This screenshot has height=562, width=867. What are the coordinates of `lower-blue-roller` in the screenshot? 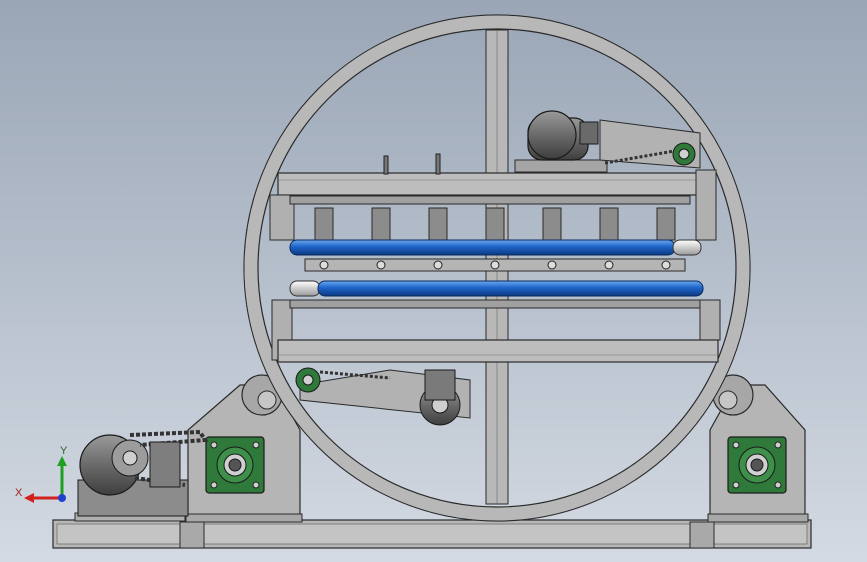 It's located at (496, 288).